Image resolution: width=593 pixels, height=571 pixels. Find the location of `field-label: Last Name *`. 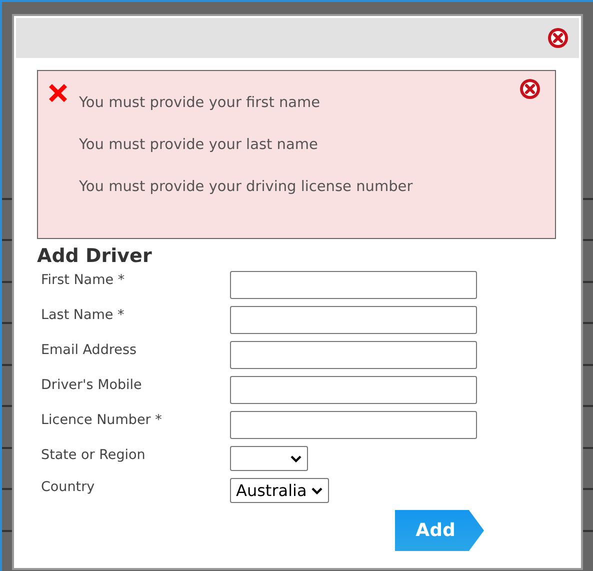

field-label: Last Name * is located at coordinates (83, 315).